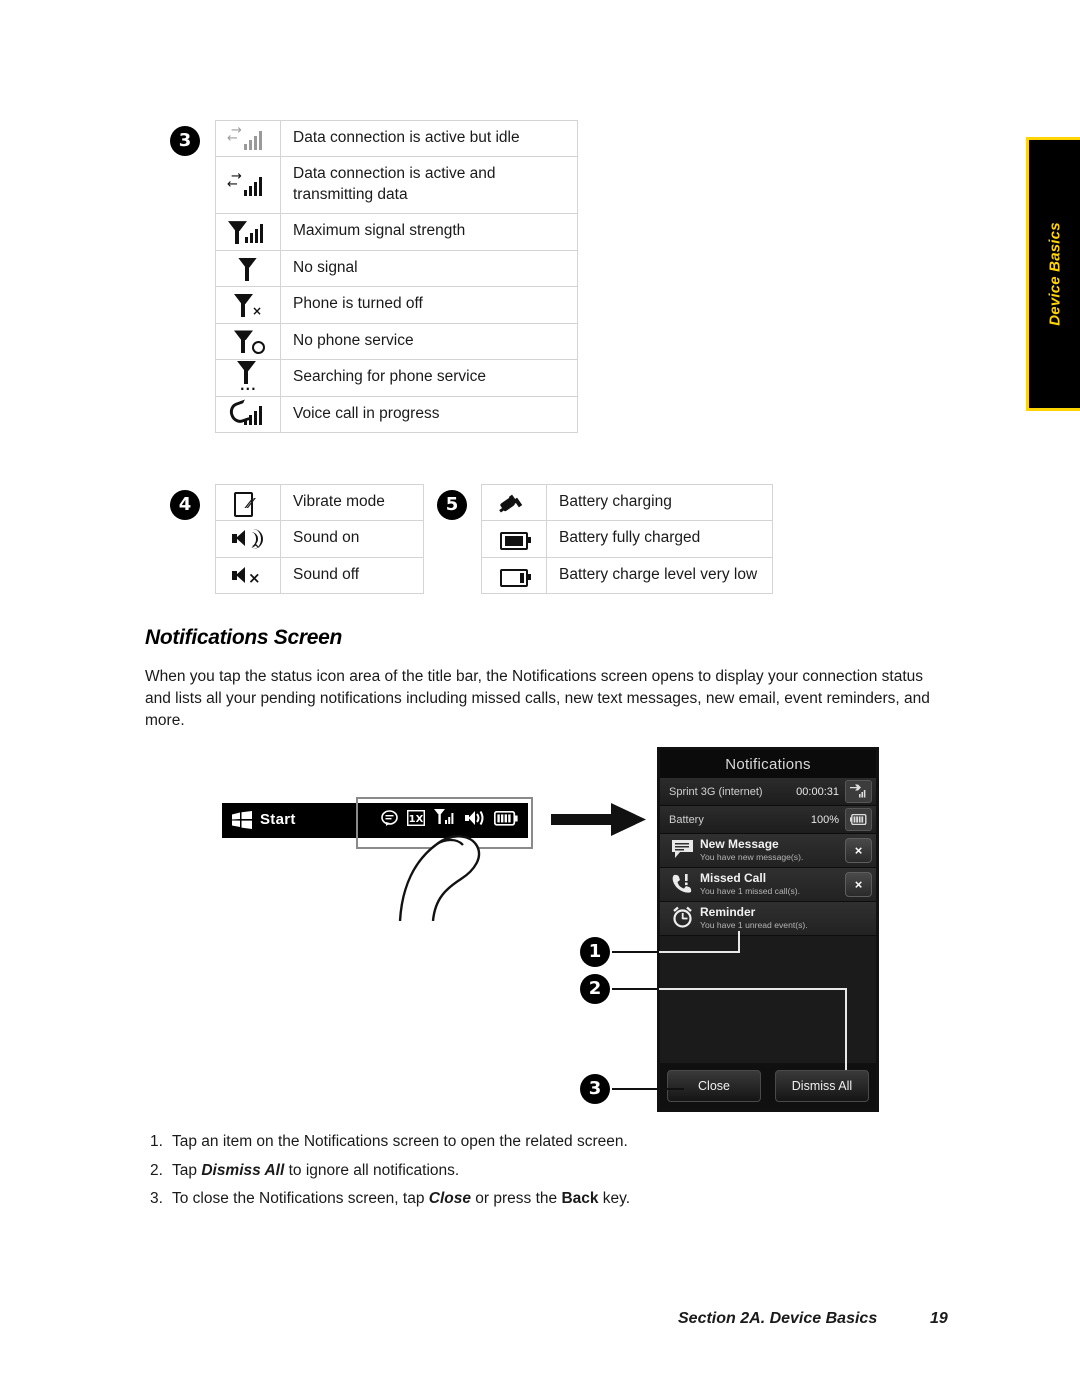  What do you see at coordinates (156, 1198) in the screenshot?
I see `step-number: 3.` at bounding box center [156, 1198].